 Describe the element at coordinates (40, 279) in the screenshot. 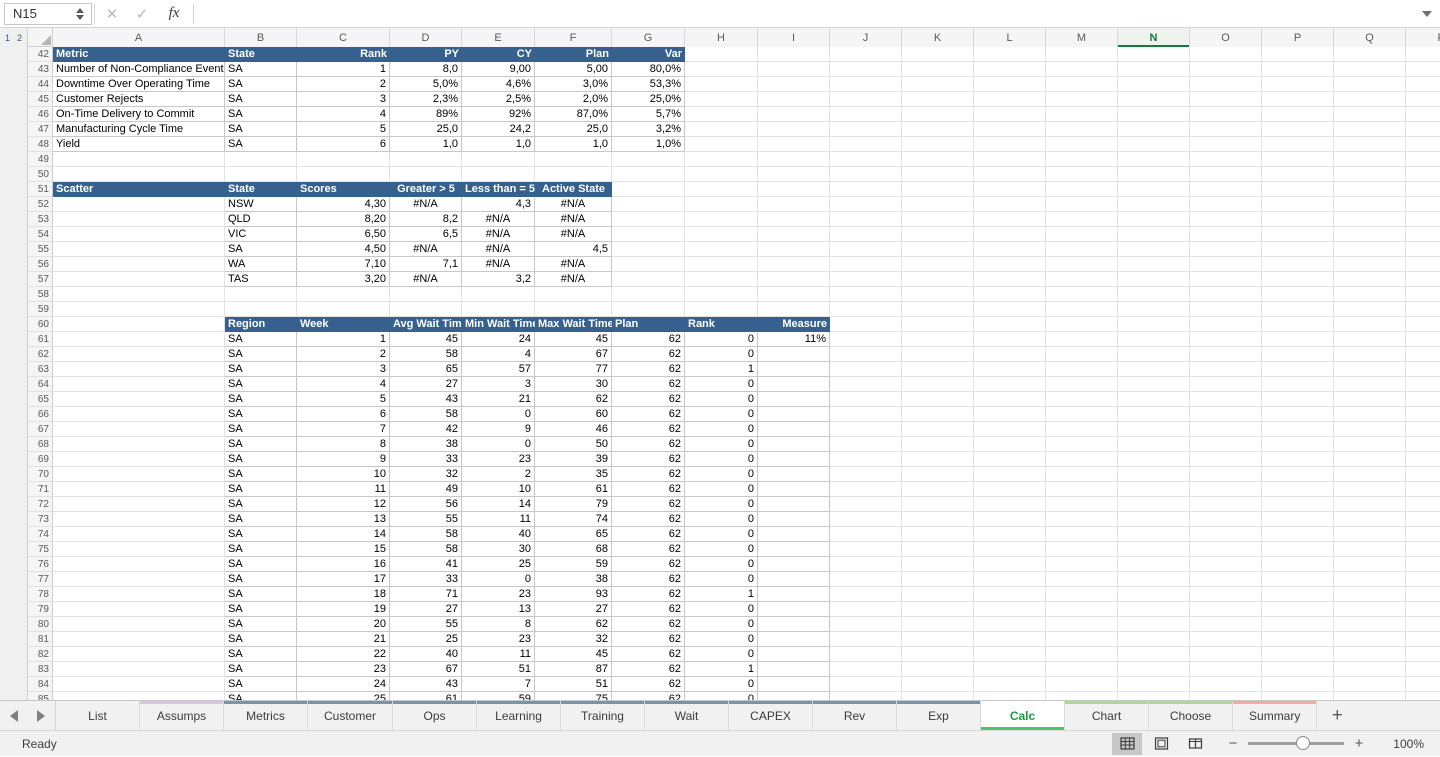

I see `row-header-57: 57` at that location.